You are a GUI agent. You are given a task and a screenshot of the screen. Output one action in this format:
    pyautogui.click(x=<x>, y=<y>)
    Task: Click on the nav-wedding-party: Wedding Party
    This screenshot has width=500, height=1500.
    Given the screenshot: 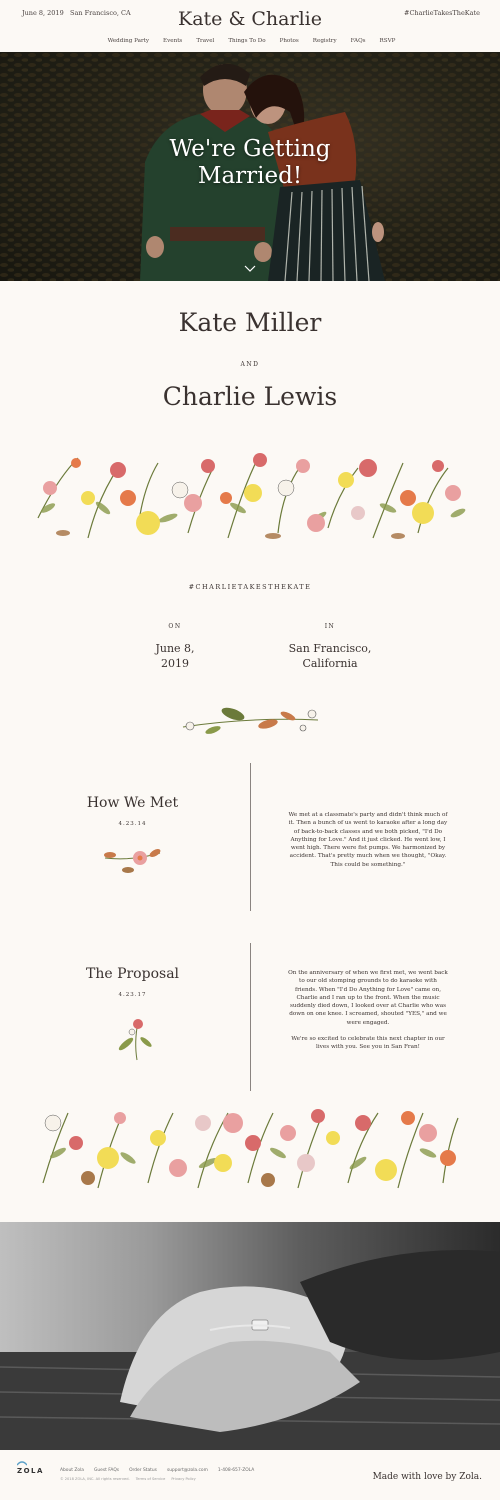 What is the action you would take?
    pyautogui.click(x=128, y=41)
    